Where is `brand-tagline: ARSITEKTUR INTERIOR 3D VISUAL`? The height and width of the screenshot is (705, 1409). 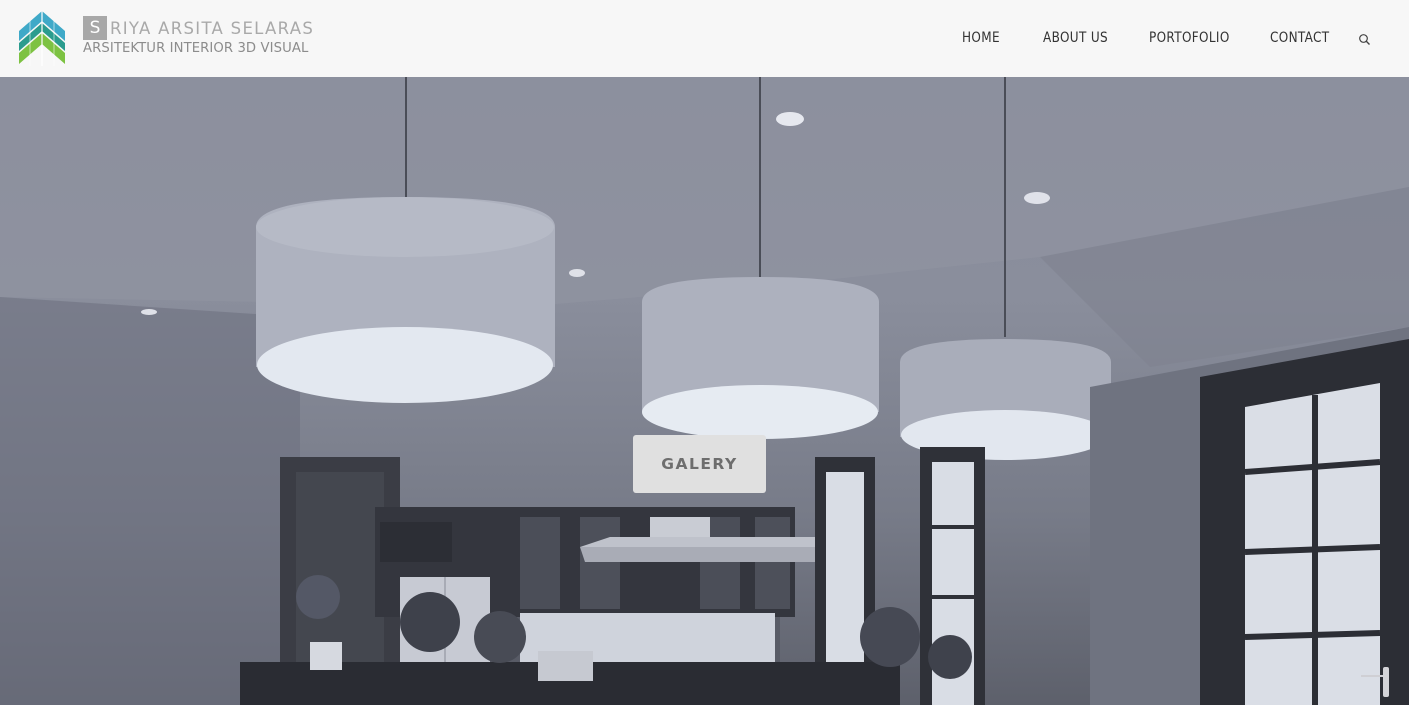 brand-tagline: ARSITEKTUR INTERIOR 3D VISUAL is located at coordinates (196, 48).